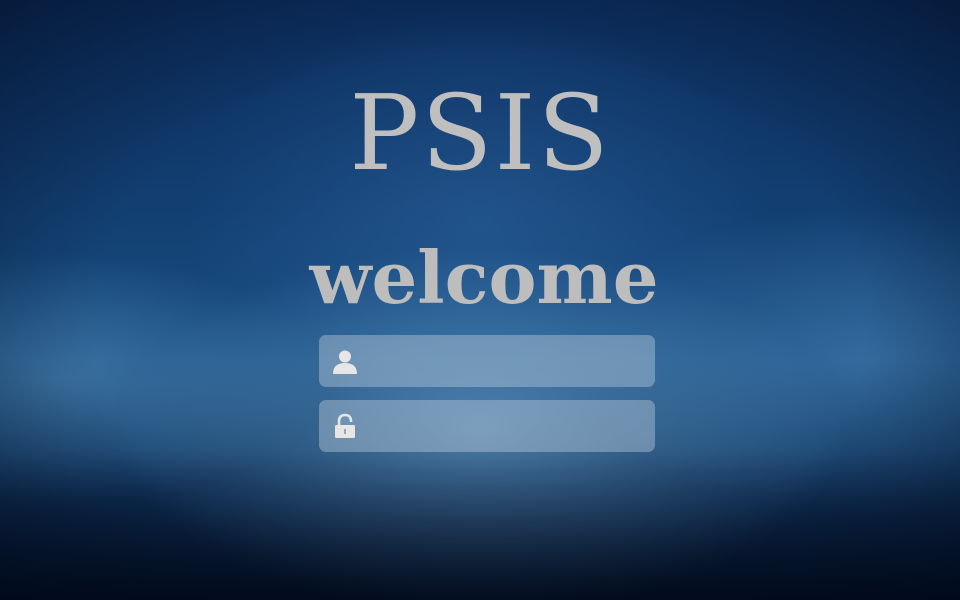 This screenshot has width=960, height=600. Describe the element at coordinates (509, 361) in the screenshot. I see `username-input` at that location.